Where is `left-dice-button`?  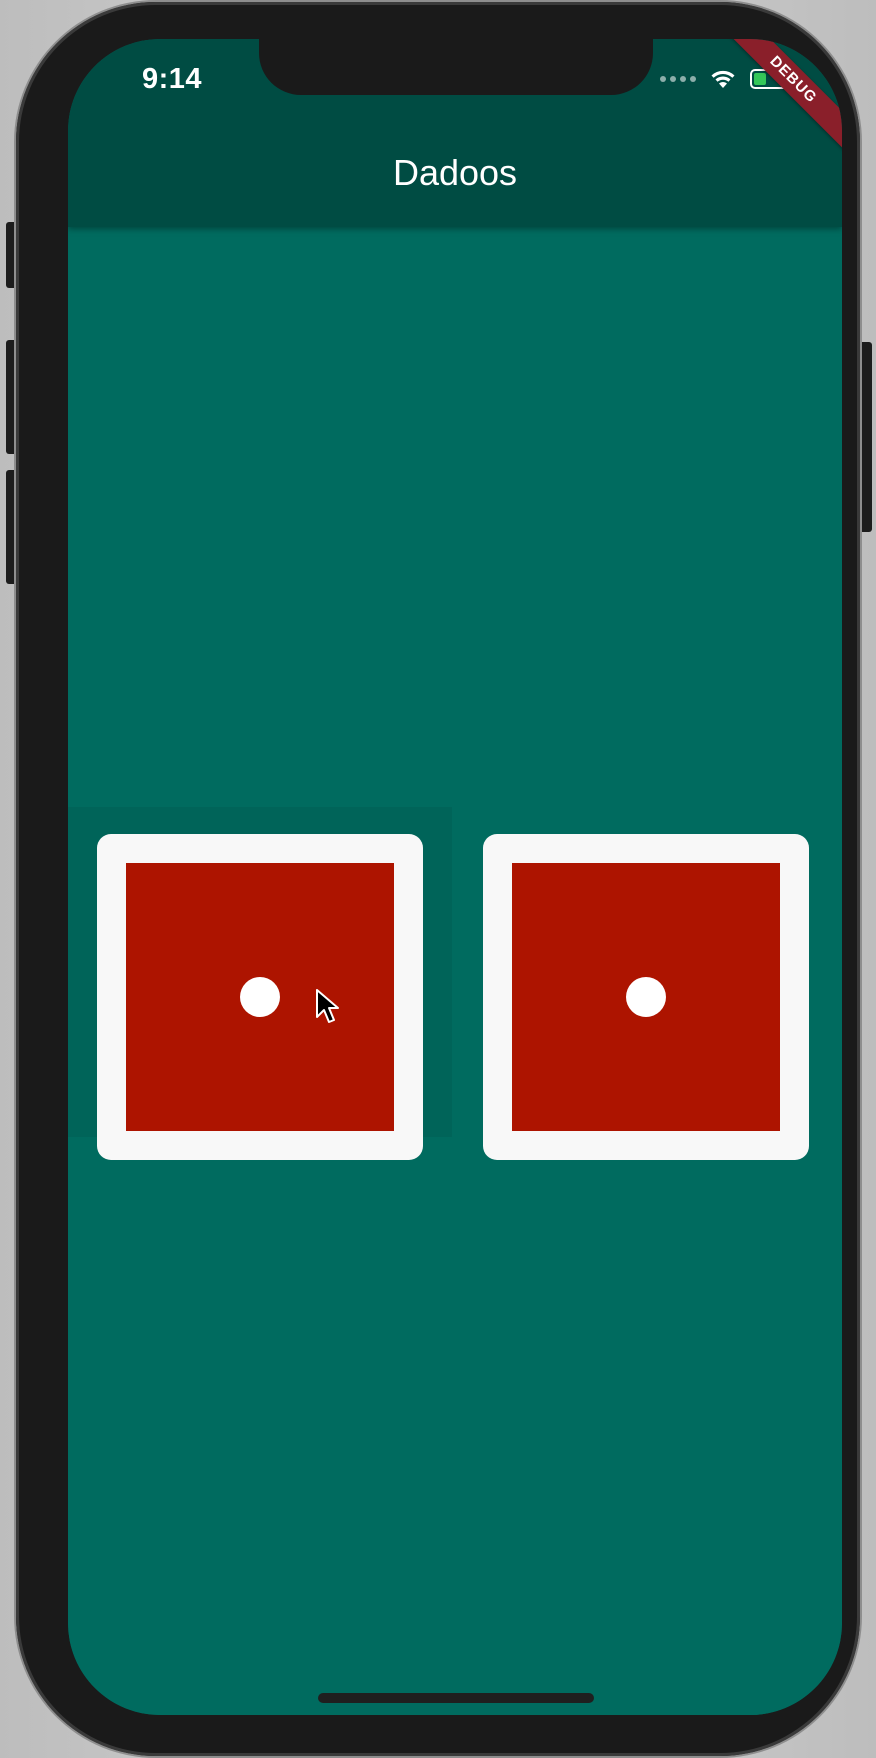
left-dice-button is located at coordinates (260, 997).